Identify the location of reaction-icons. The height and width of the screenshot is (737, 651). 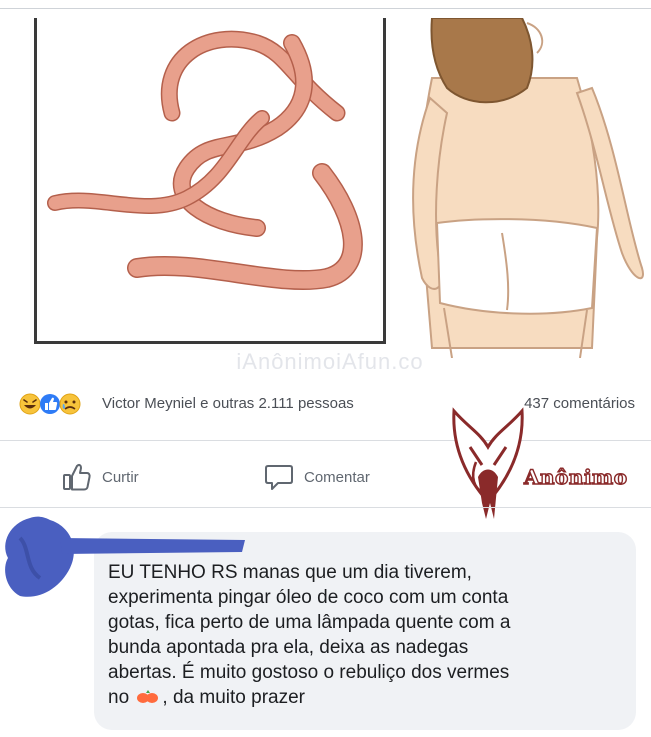
(58, 404).